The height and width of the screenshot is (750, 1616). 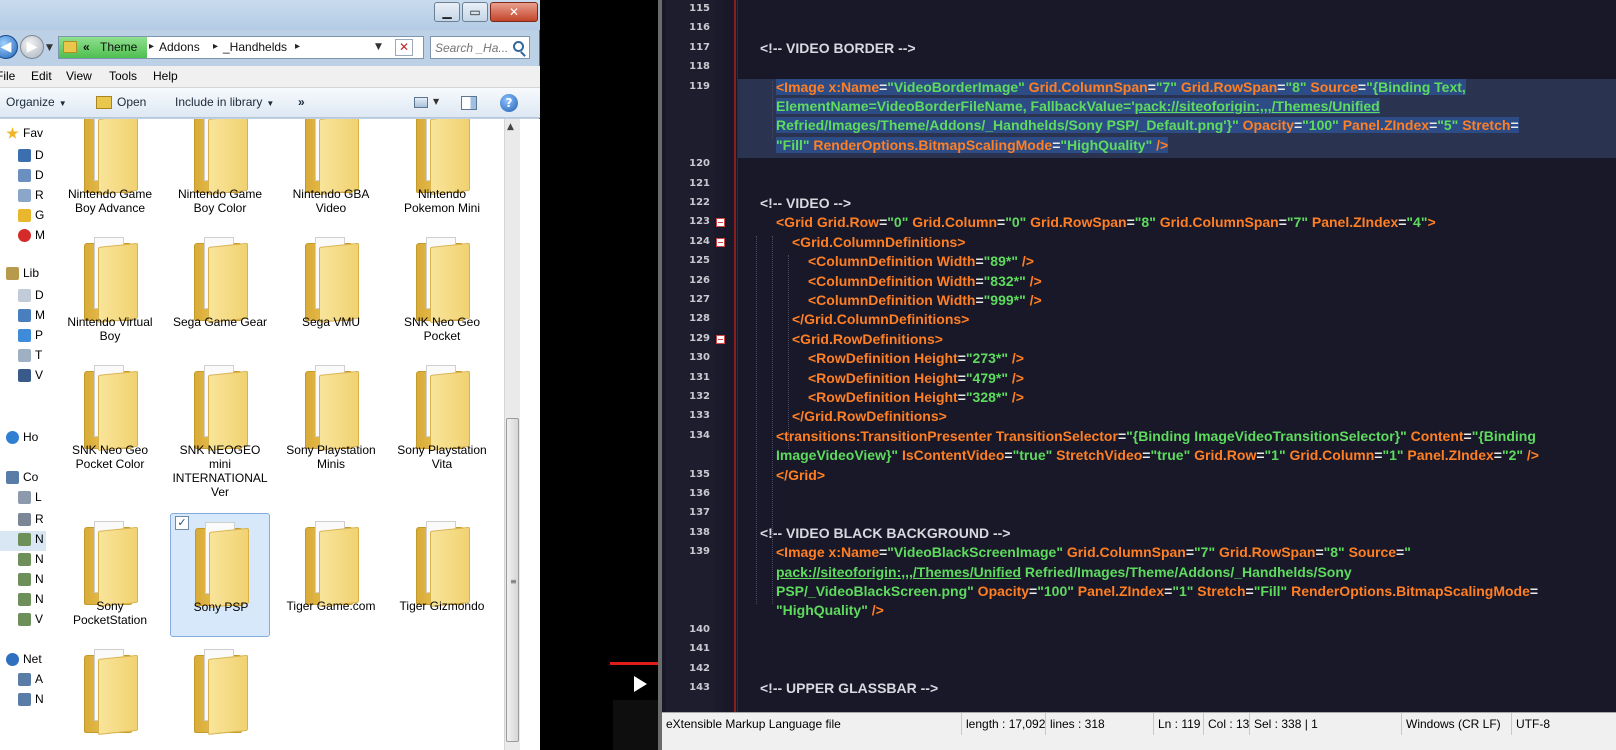 I want to click on code-line: </Grid.RowDefinitions>, so click(x=869, y=416).